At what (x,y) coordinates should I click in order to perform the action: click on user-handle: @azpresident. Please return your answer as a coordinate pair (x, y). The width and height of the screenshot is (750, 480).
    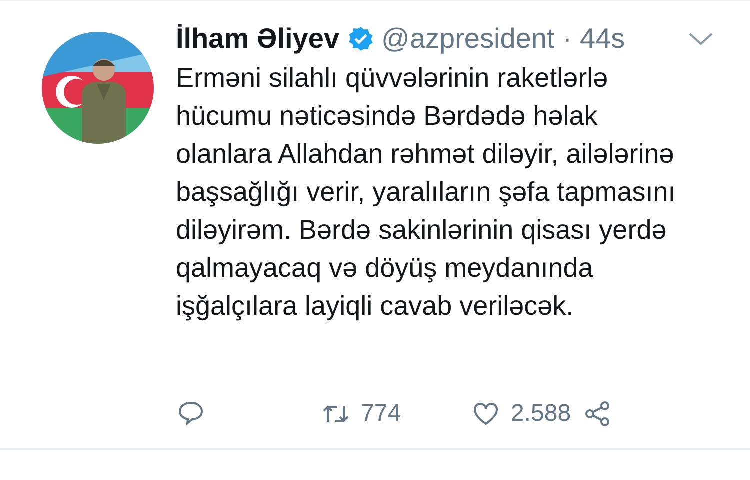
    Looking at the image, I should click on (468, 39).